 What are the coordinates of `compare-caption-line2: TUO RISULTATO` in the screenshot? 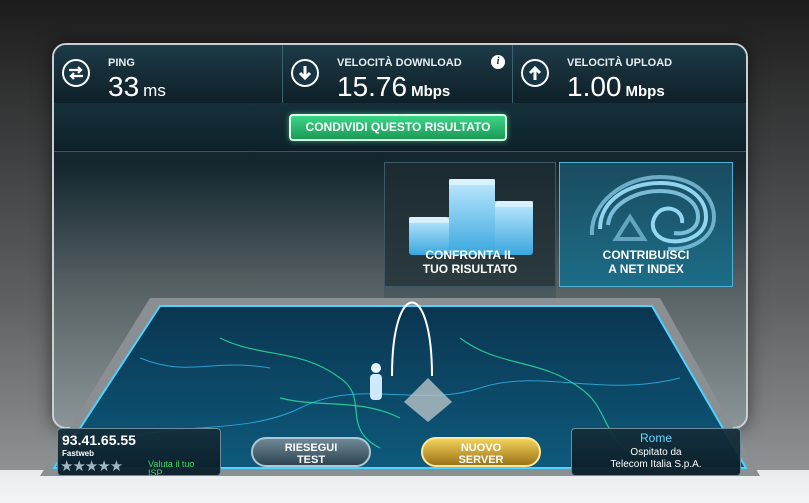 It's located at (470, 269).